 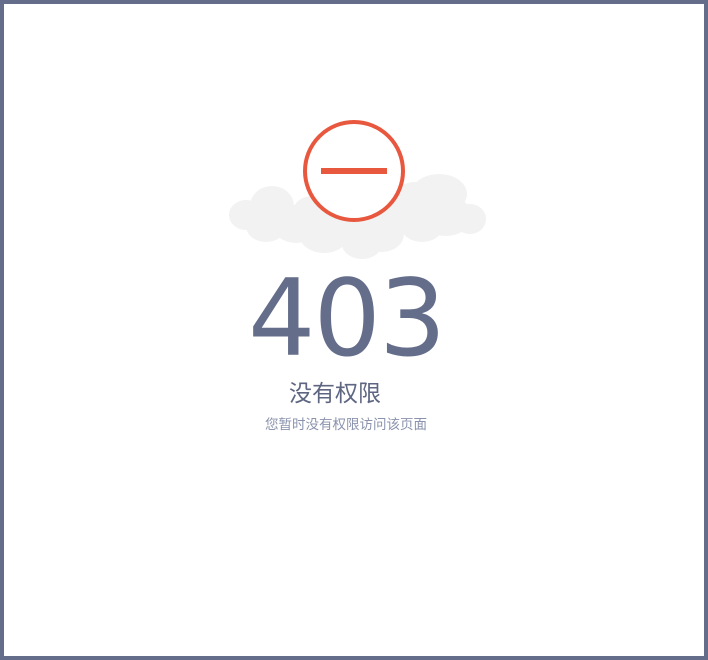 I want to click on error-code: 403, so click(x=347, y=318).